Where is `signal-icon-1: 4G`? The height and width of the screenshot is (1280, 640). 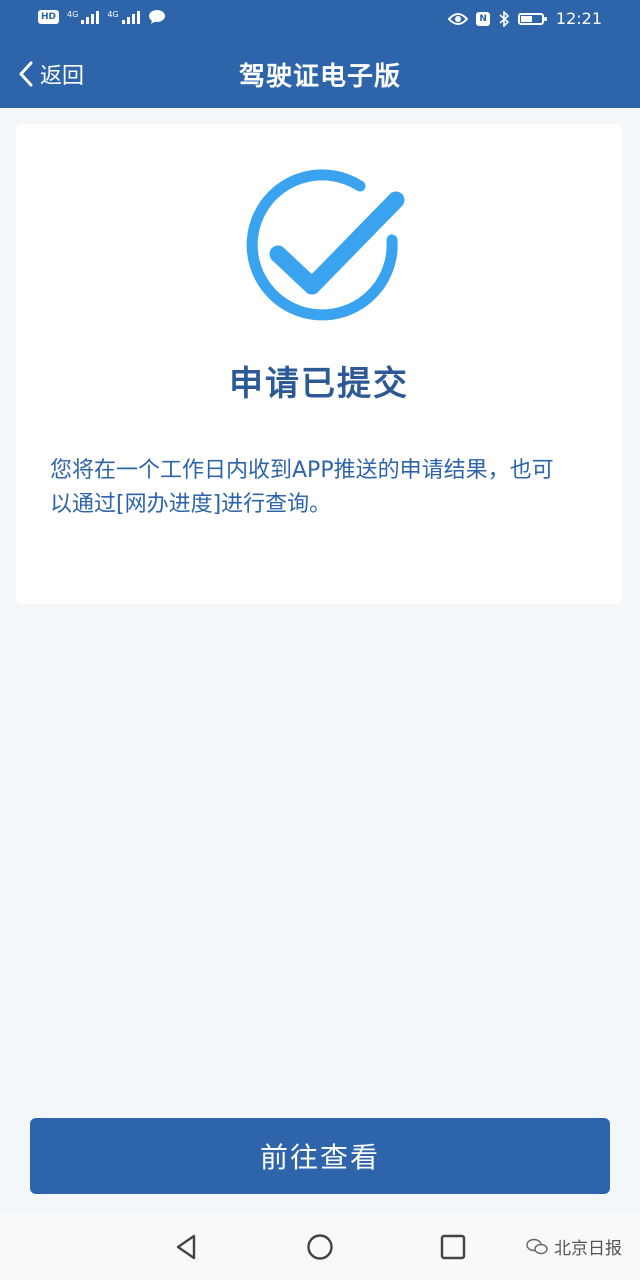
signal-icon-1: 4G is located at coordinates (83, 16).